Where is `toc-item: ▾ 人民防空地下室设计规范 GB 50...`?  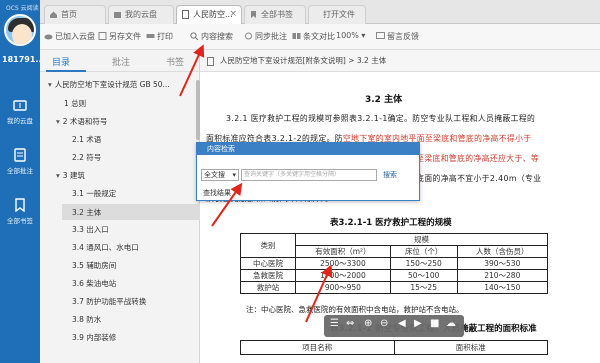
toc-item: ▾ 人民防空地下室设计规范 GB 50... is located at coordinates (109, 84).